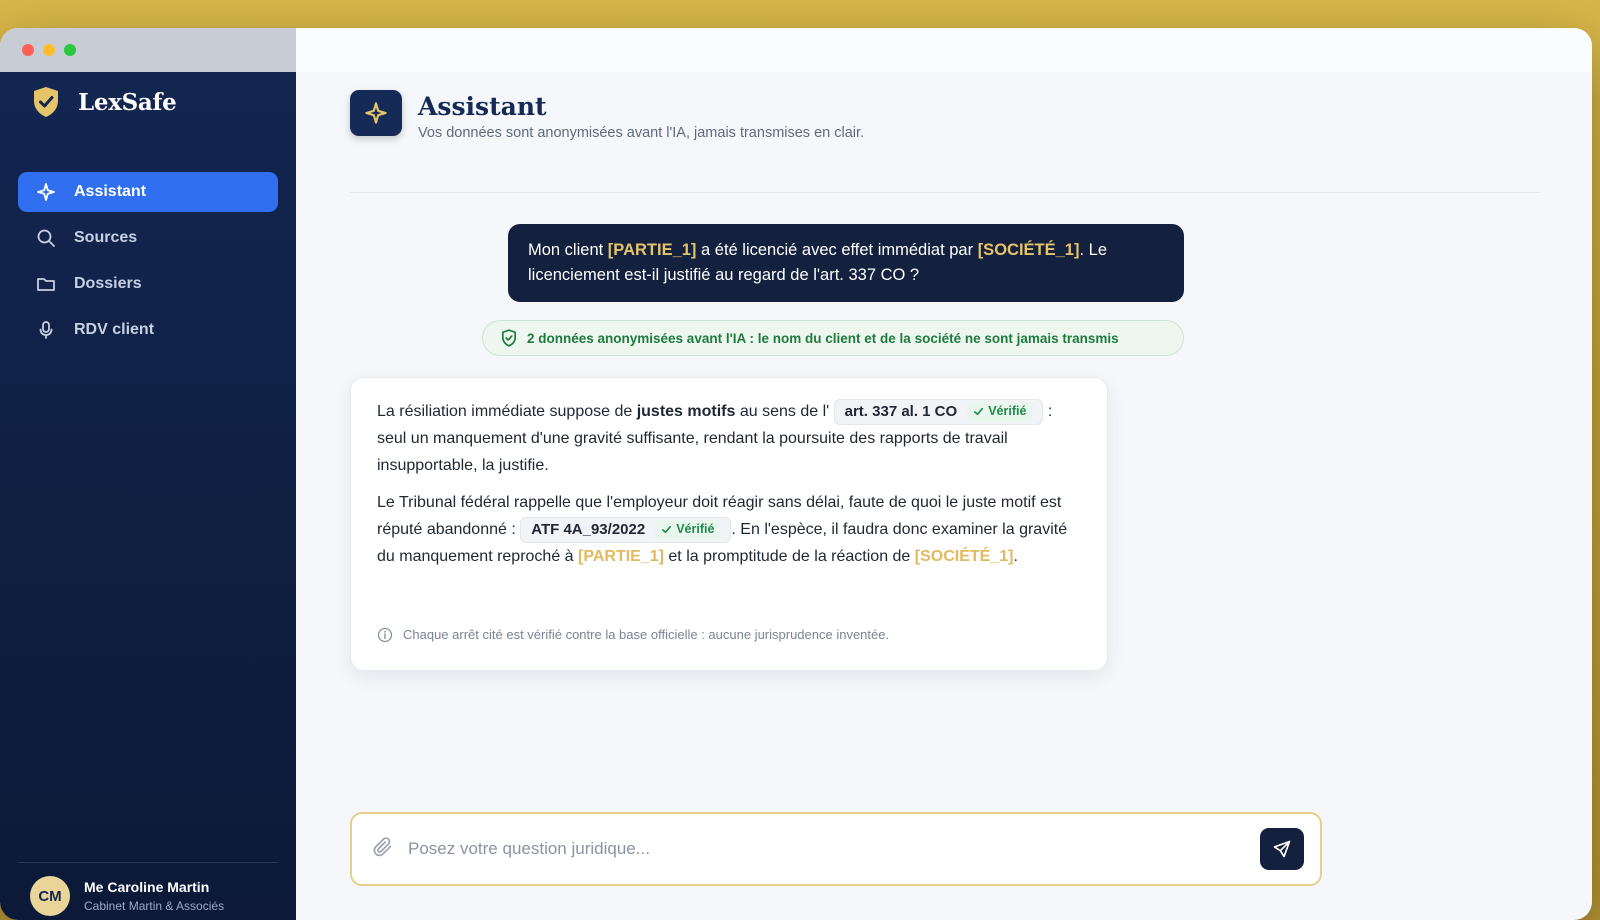 This screenshot has height=920, width=1600. What do you see at coordinates (127, 102) in the screenshot?
I see `brand-name: LexSafe` at bounding box center [127, 102].